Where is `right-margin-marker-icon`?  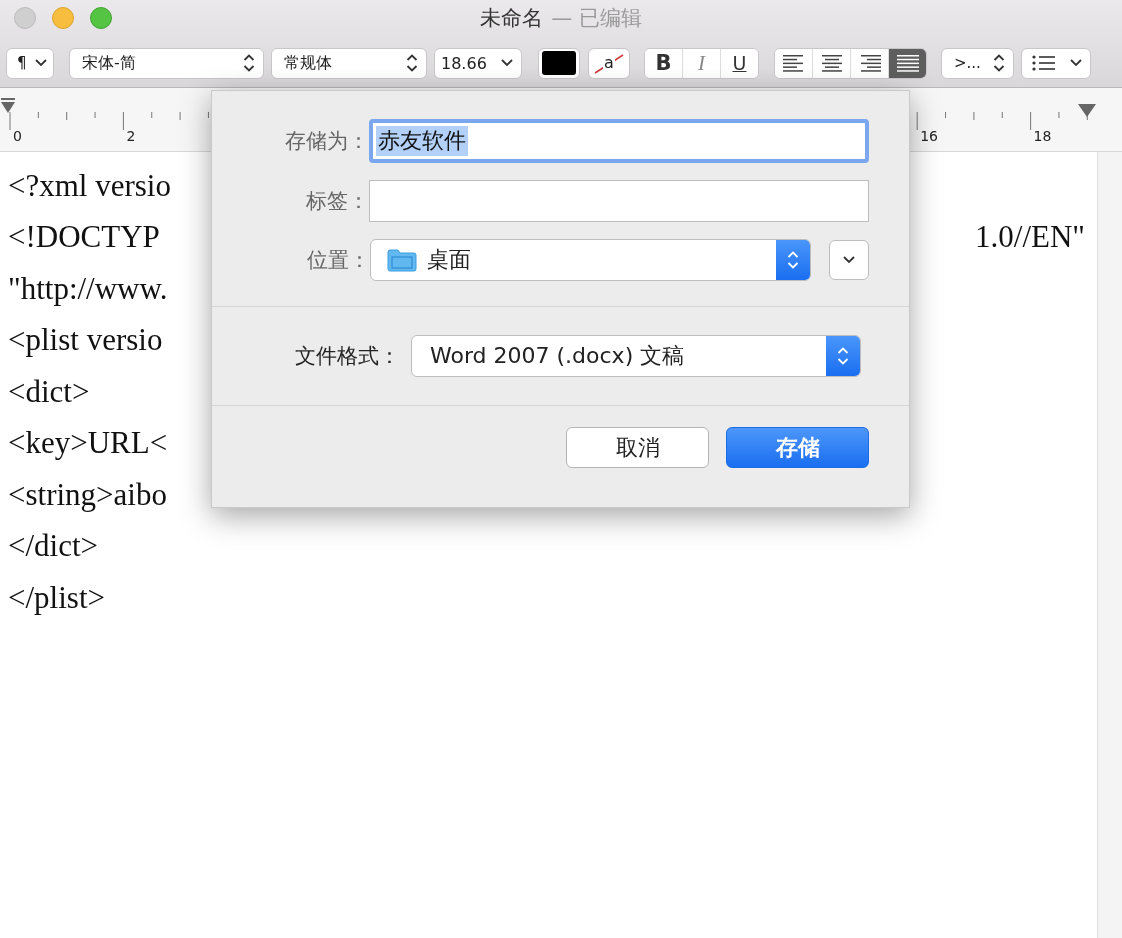
right-margin-marker-icon is located at coordinates (1087, 110).